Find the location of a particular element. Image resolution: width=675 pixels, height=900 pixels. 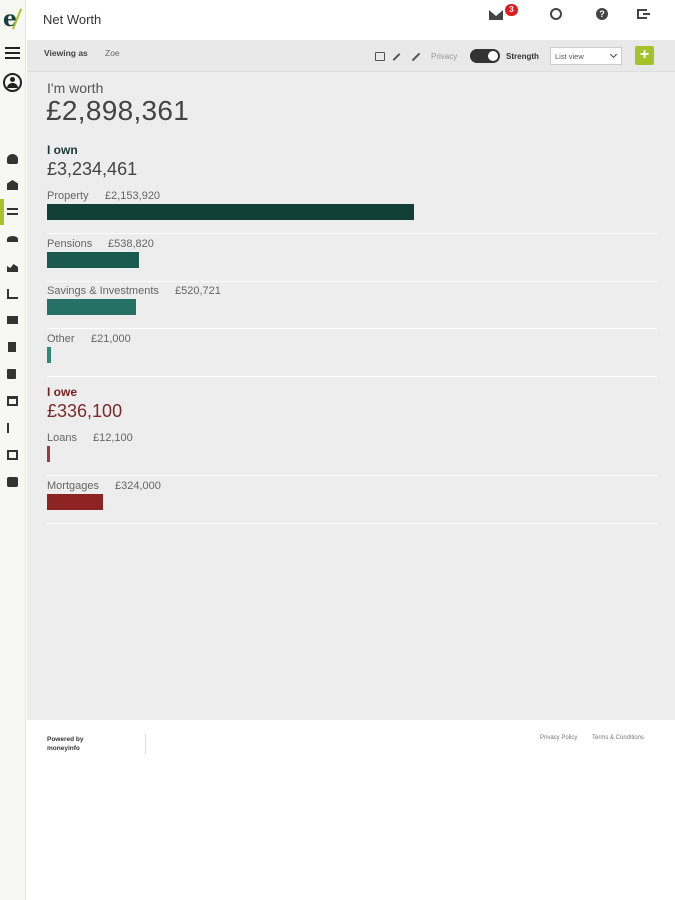

asset-row: Other £21,000 is located at coordinates (352, 355).